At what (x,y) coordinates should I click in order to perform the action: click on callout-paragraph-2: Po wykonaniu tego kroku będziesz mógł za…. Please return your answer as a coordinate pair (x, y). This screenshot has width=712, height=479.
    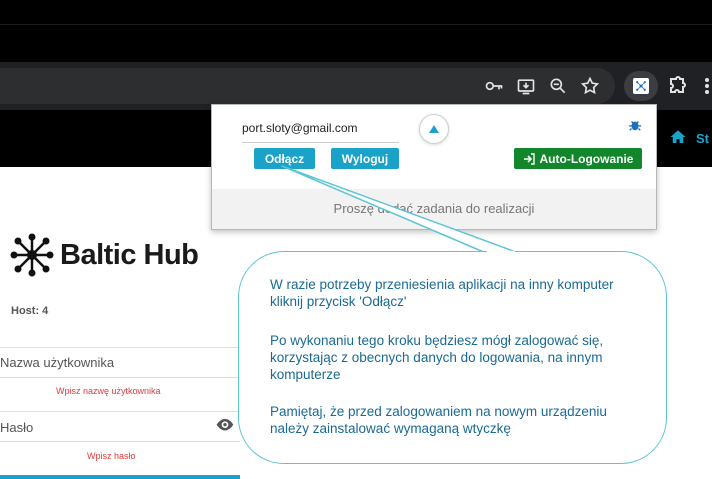
    Looking at the image, I should click on (437, 357).